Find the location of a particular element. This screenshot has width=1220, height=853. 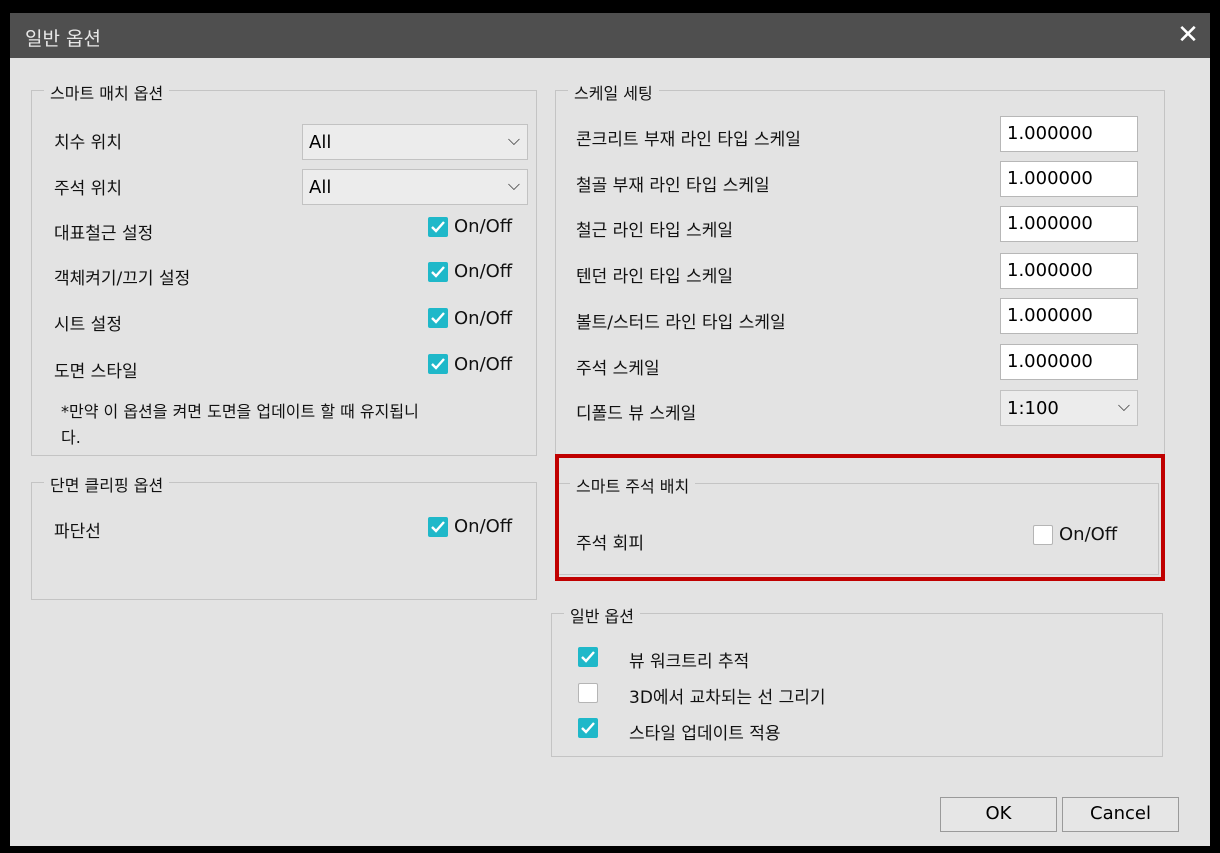

note-position-select: All ⌵ is located at coordinates (415, 187).